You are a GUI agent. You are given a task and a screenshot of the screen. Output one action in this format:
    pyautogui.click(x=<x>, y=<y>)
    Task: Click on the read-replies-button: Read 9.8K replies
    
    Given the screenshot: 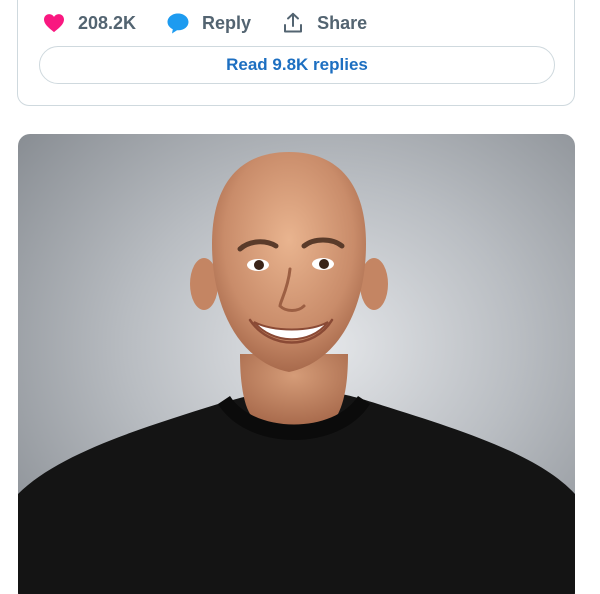 What is the action you would take?
    pyautogui.click(x=297, y=65)
    